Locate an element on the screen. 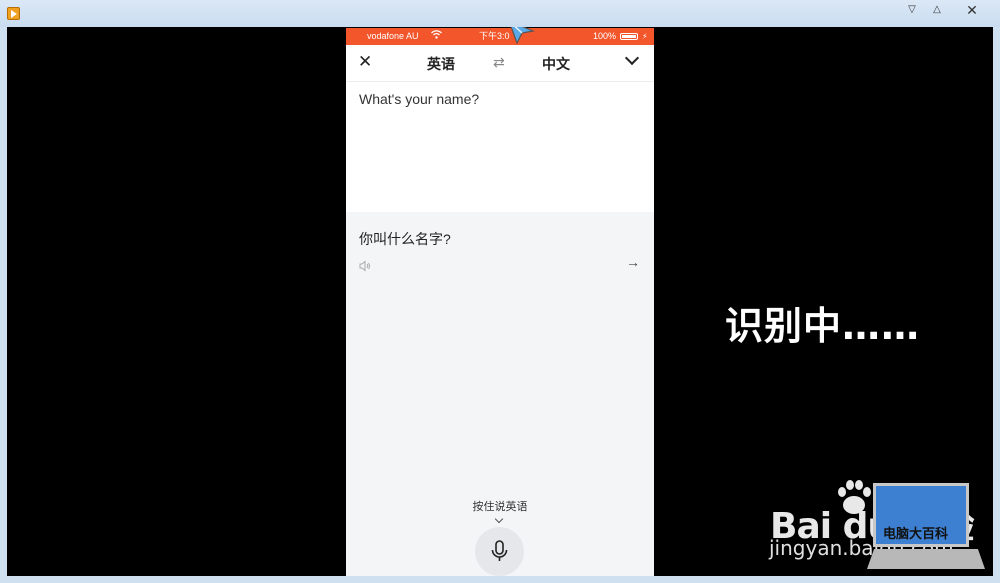 Image resolution: width=1000 pixels, height=583 pixels. laptop-logo-text: 电脑大百科 is located at coordinates (916, 534).